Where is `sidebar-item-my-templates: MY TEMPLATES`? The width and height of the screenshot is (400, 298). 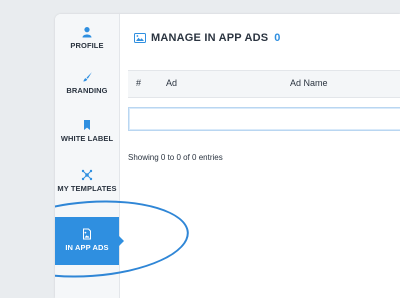
sidebar-item-my-templates: MY TEMPLATES is located at coordinates (87, 181).